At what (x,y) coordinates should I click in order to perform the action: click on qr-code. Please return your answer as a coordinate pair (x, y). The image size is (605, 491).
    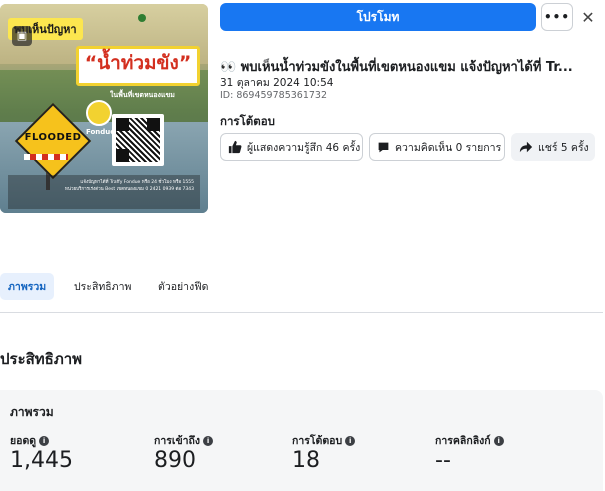
    Looking at the image, I should click on (138, 140).